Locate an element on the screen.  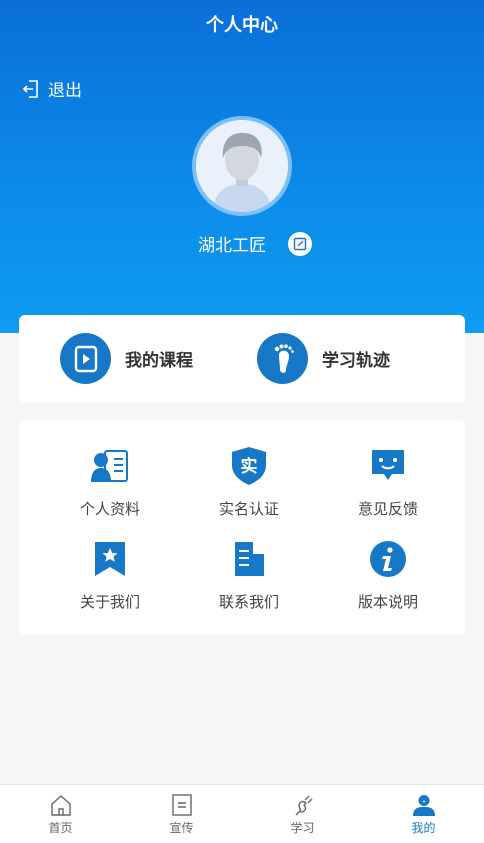
menu-item-contact: 联系我们 is located at coordinates (249, 575).